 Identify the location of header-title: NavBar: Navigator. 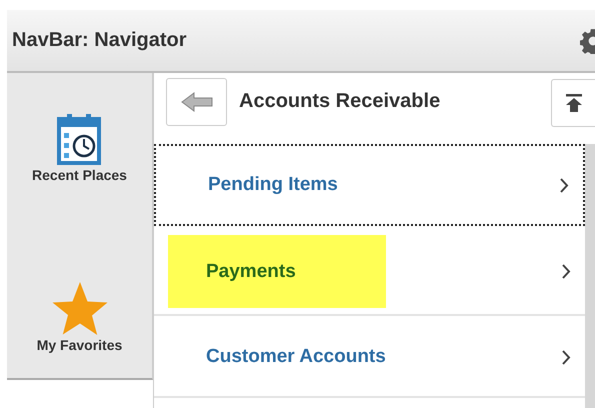
(99, 40).